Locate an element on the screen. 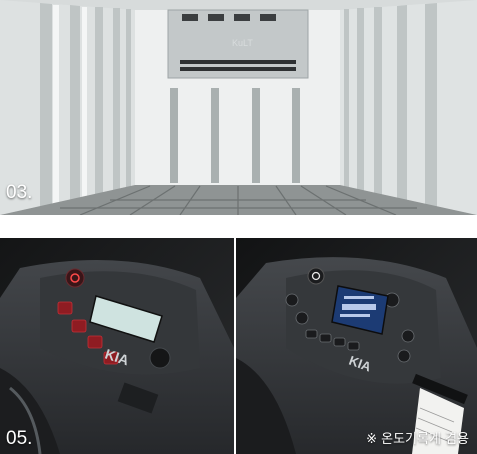 This screenshot has height=454, width=477. recorder-note: ※ 온도기록계 겸용 is located at coordinates (417, 439).